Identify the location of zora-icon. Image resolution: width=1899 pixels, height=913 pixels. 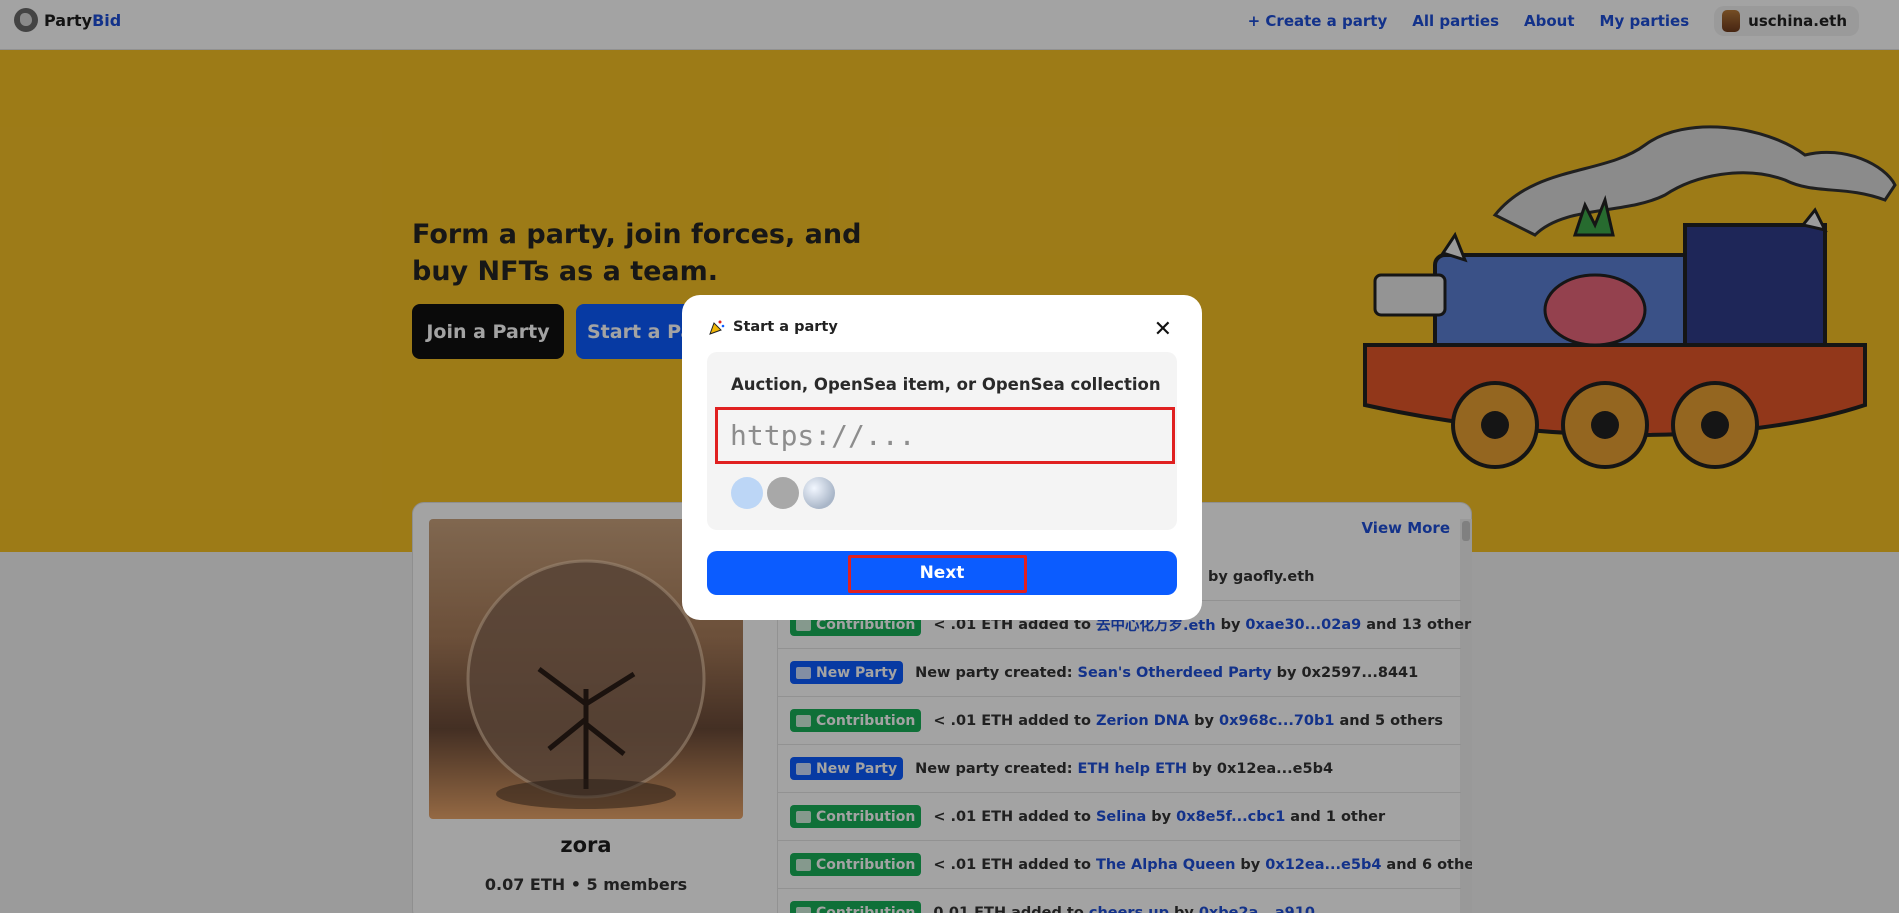
(819, 493).